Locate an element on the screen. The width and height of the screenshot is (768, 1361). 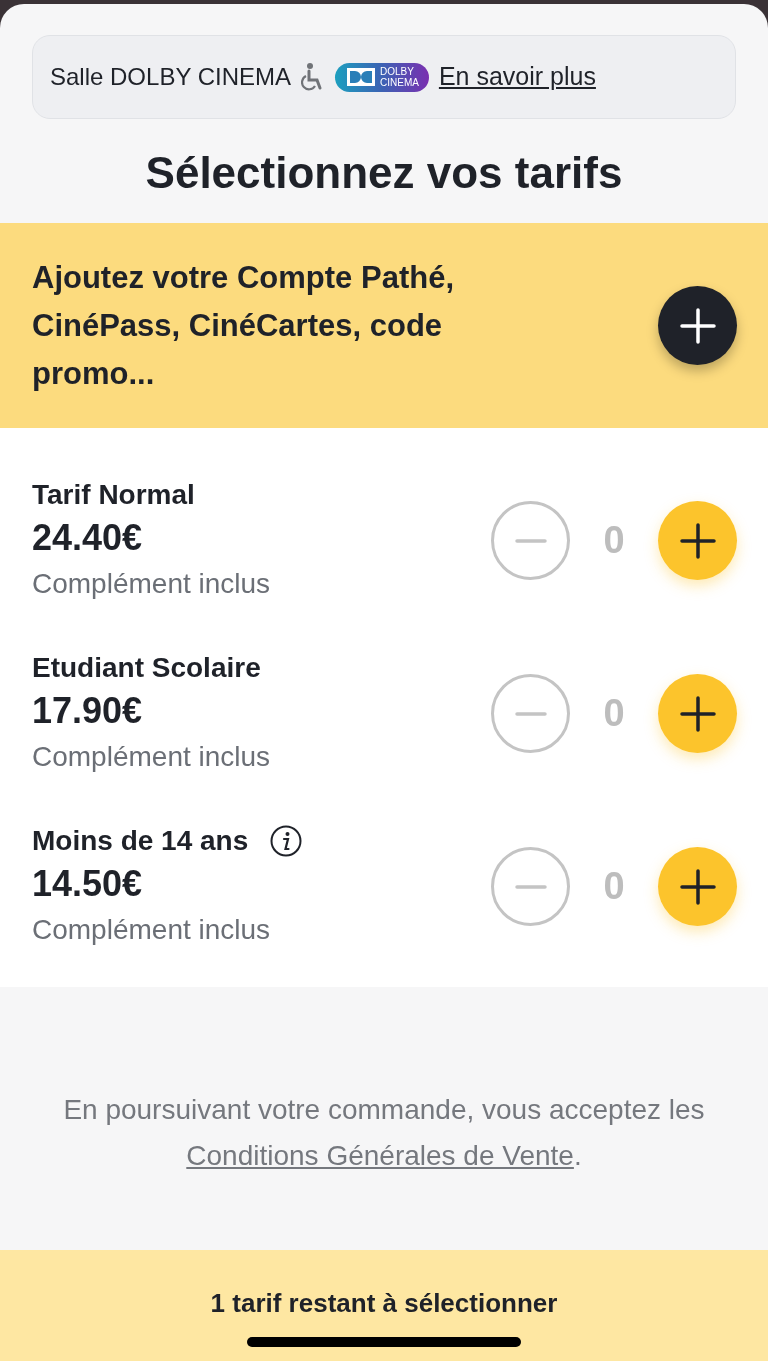
terms-text: En poursuivant votre commande, vous acceptez les Conditions Générales de Vente. is located at coordinates (384, 1133).